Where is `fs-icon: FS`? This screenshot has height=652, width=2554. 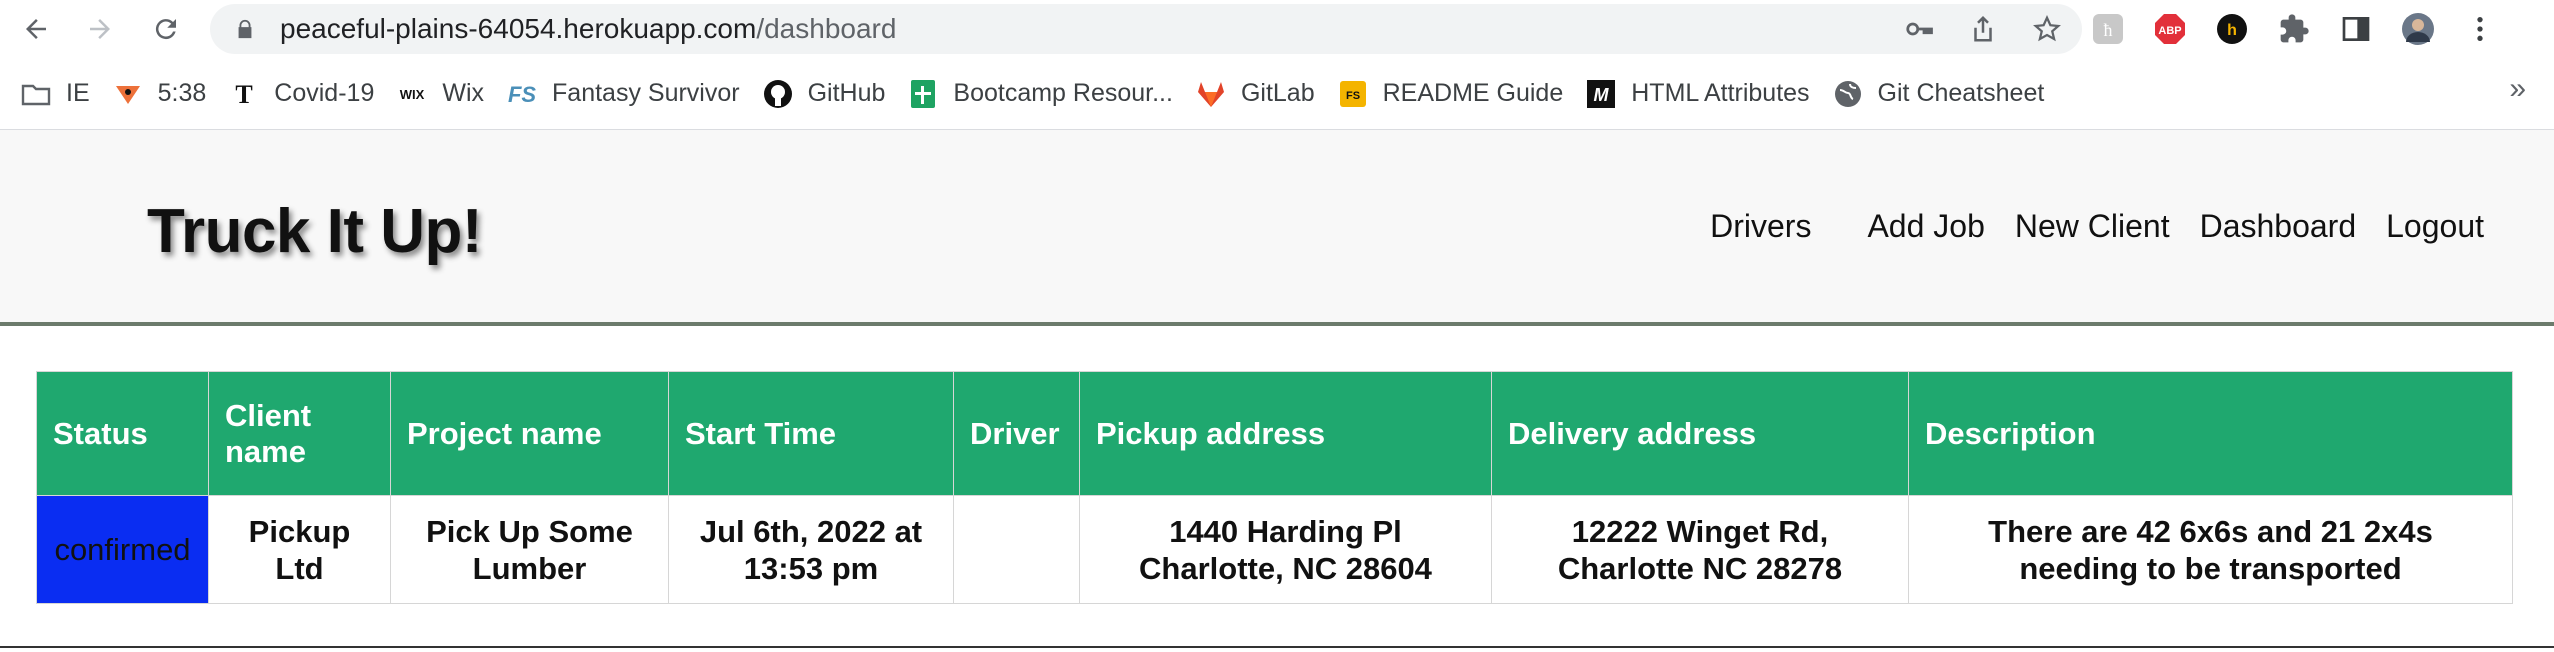
fs-icon: FS is located at coordinates (522, 94).